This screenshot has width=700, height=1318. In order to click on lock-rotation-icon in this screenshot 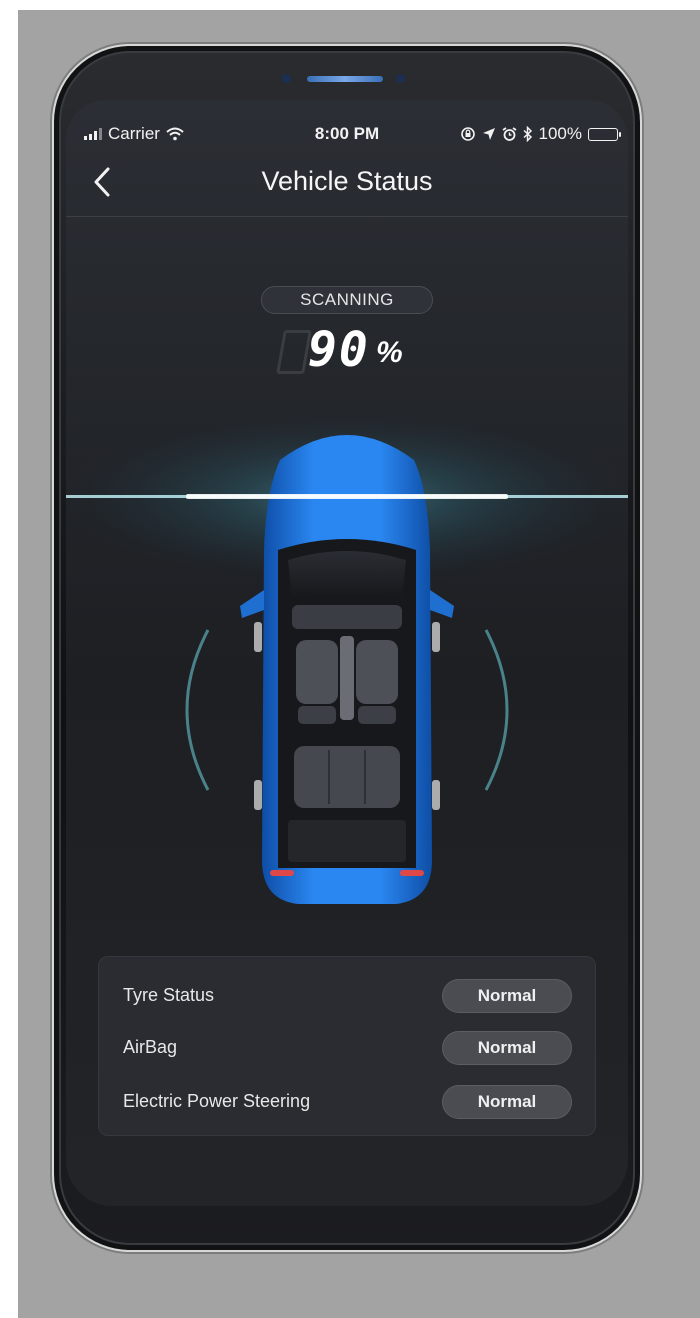, I will do `click(467, 134)`.